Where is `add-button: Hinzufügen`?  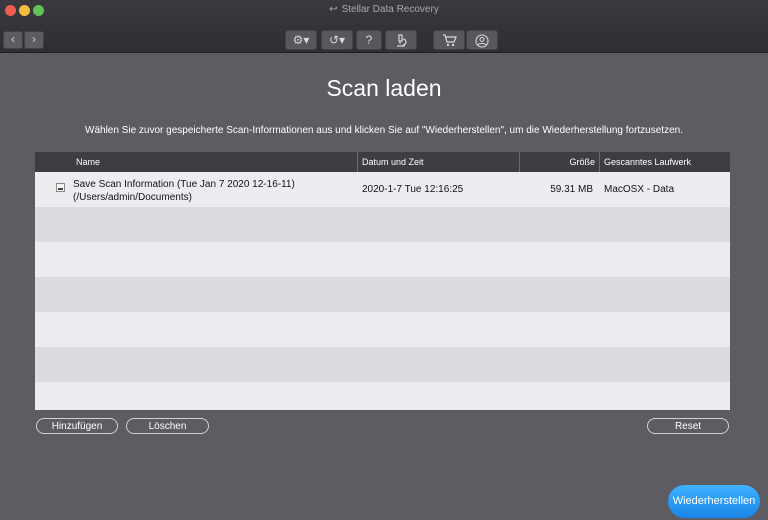 add-button: Hinzufügen is located at coordinates (77, 426).